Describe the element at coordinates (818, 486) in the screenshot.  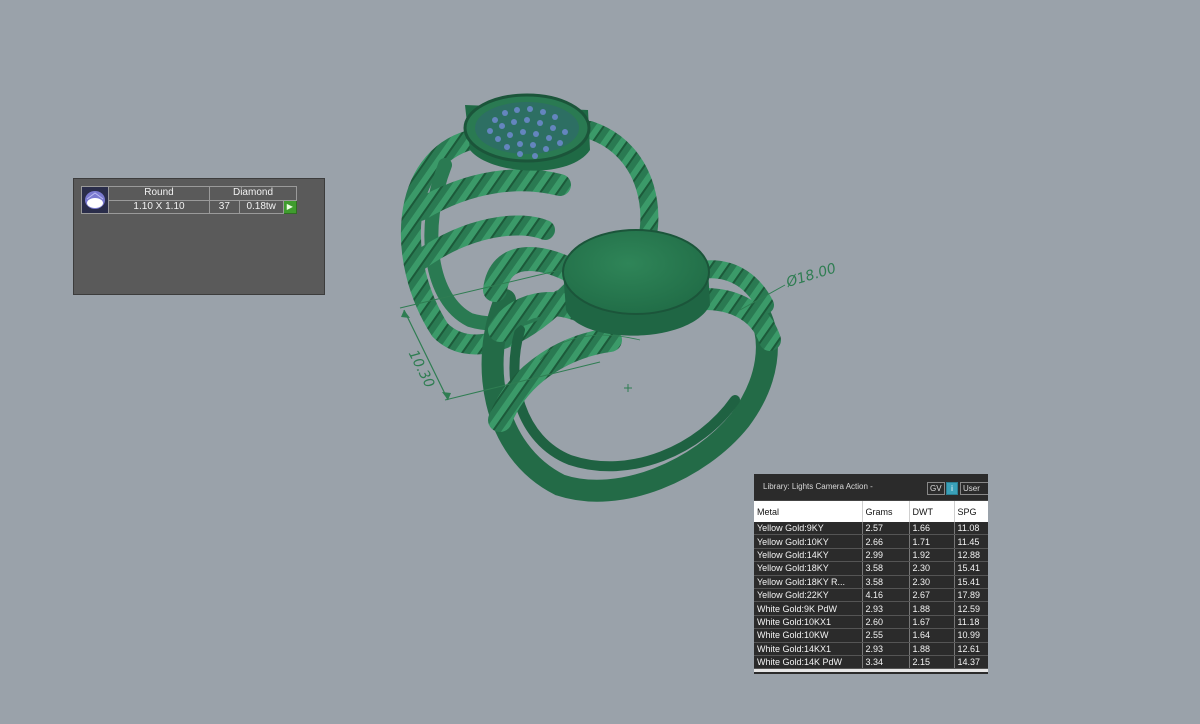
I see `library-title: Library: Lights Camera Action -` at that location.